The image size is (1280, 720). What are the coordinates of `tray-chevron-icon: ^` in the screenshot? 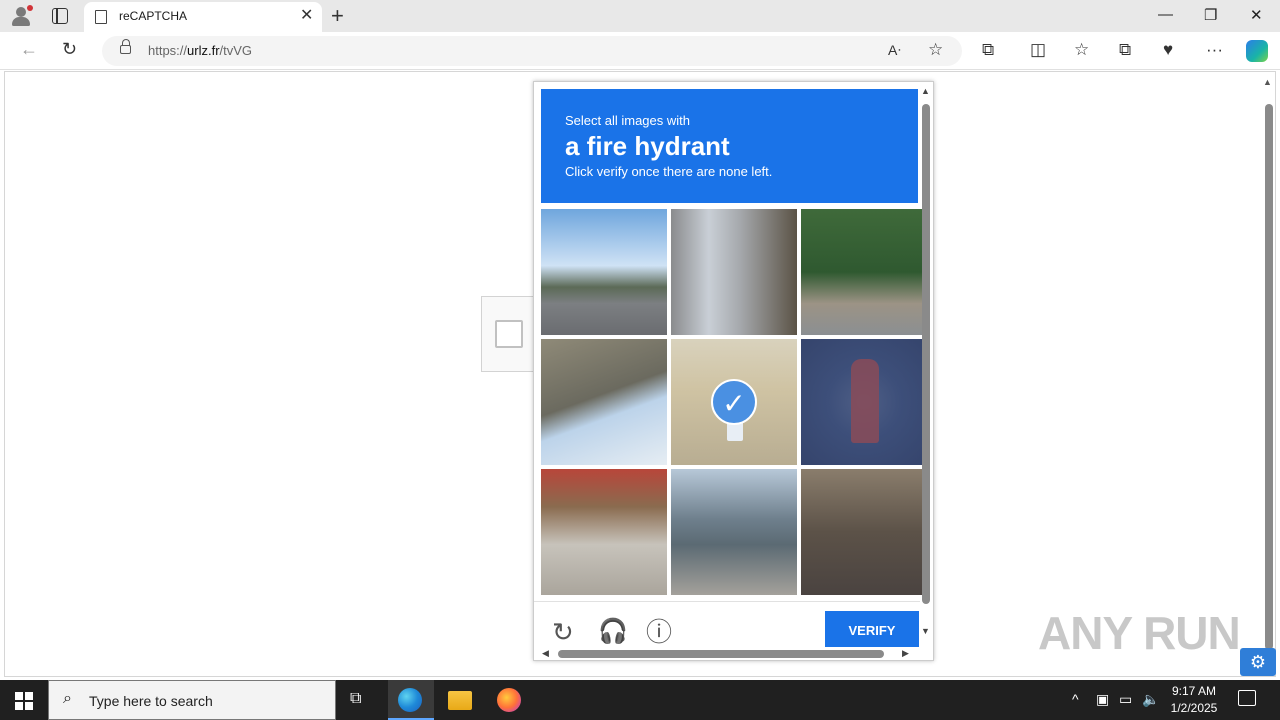 It's located at (1075, 699).